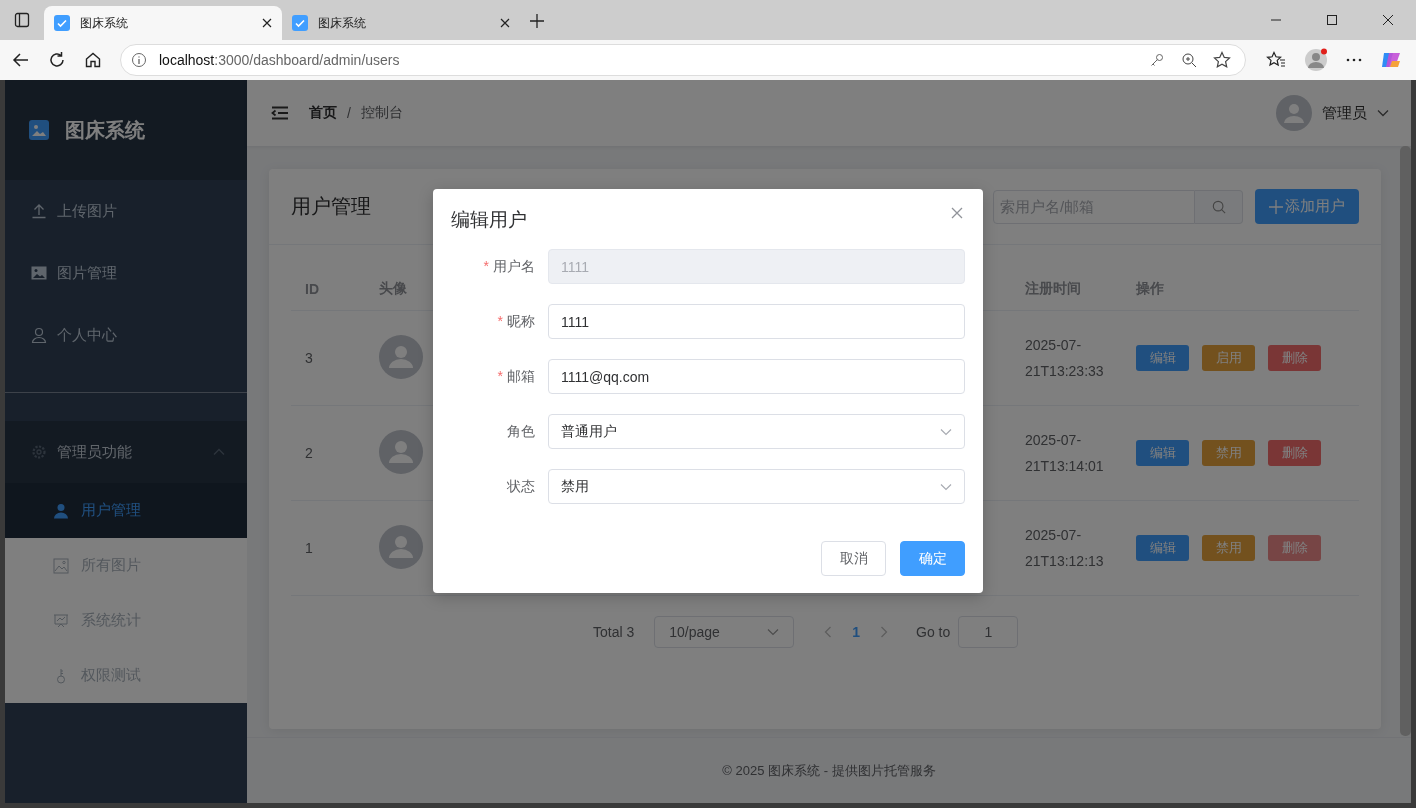  Describe the element at coordinates (61, 565) in the screenshot. I see `picture-icon` at that location.